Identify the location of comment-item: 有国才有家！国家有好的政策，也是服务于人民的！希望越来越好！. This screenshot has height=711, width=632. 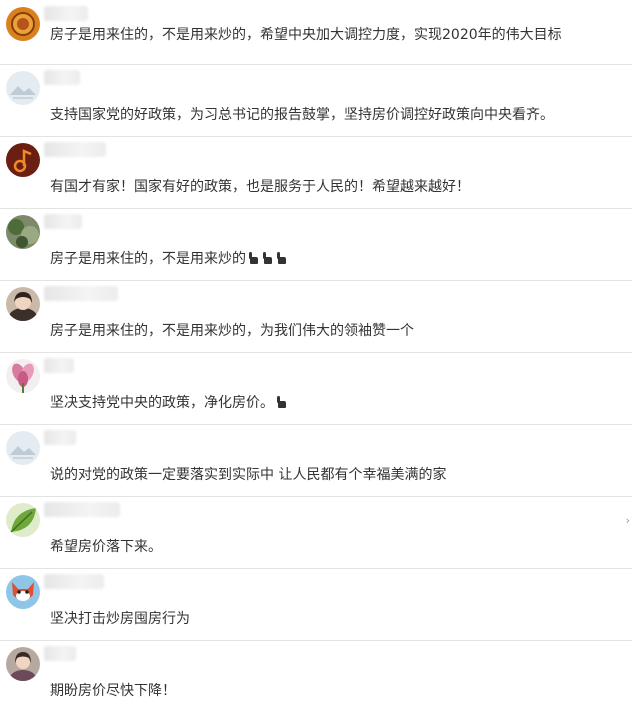
(316, 172).